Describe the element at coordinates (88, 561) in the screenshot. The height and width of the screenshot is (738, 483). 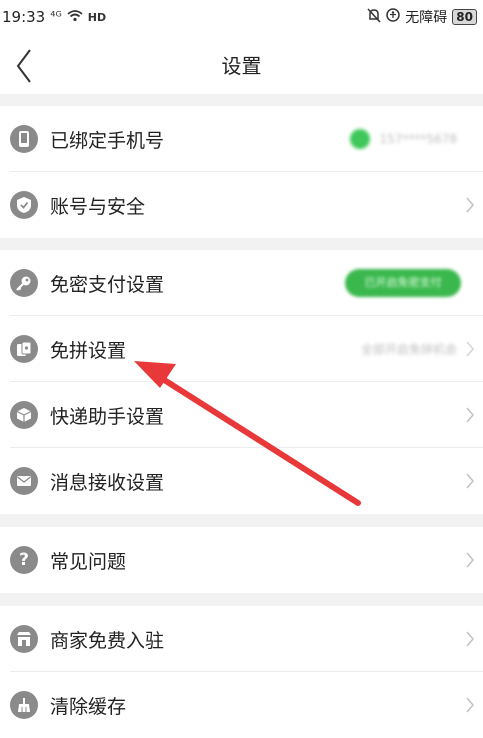
I see `row-label: 常见问题` at that location.